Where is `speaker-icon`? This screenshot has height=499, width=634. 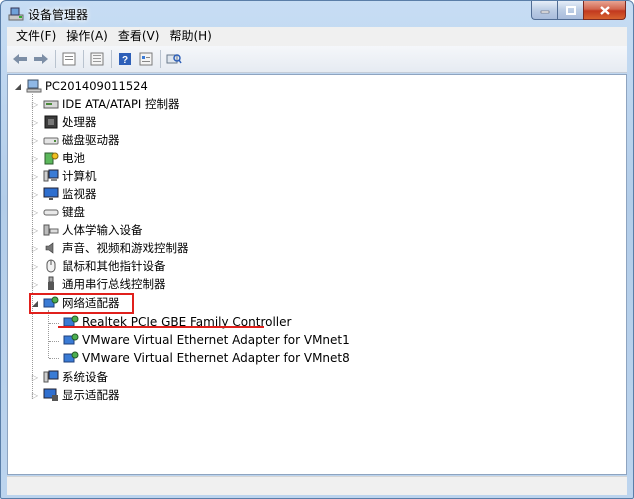 speaker-icon is located at coordinates (51, 248).